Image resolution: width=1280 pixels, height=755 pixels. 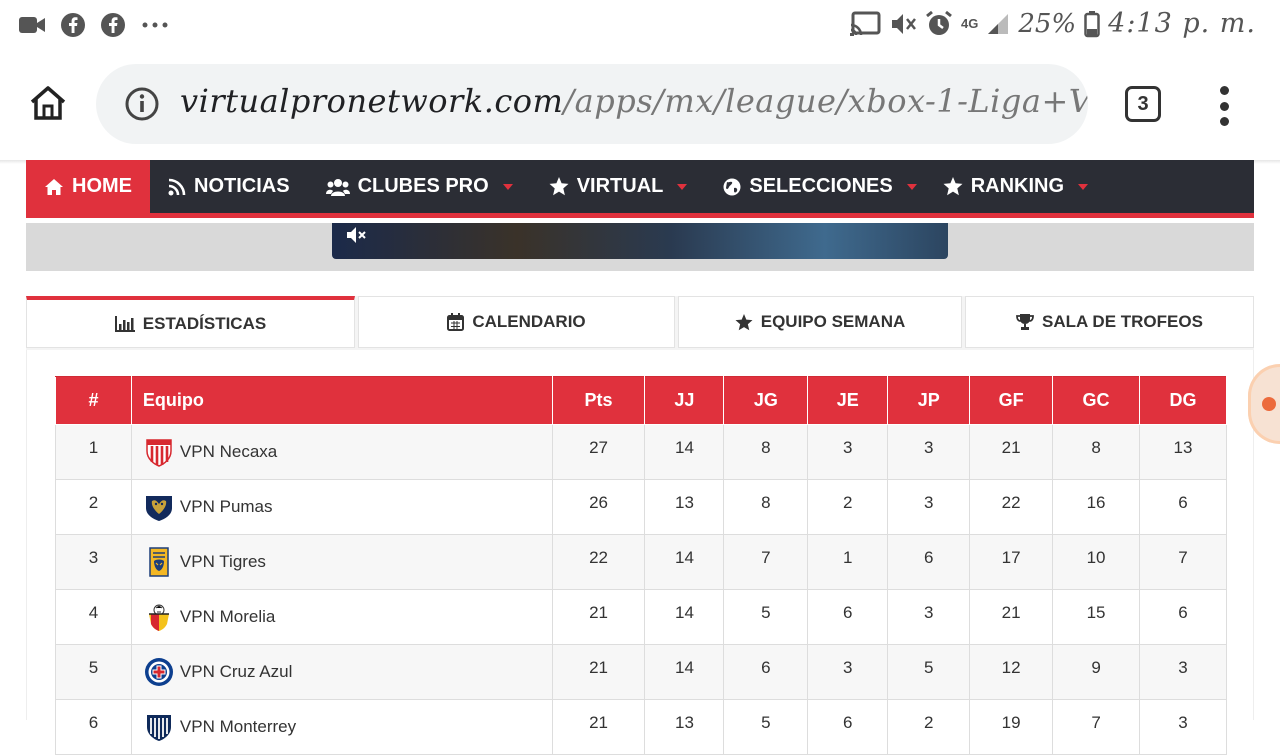 I want to click on status-bar: 4G 25% 4:13 p. m., so click(x=640, y=25).